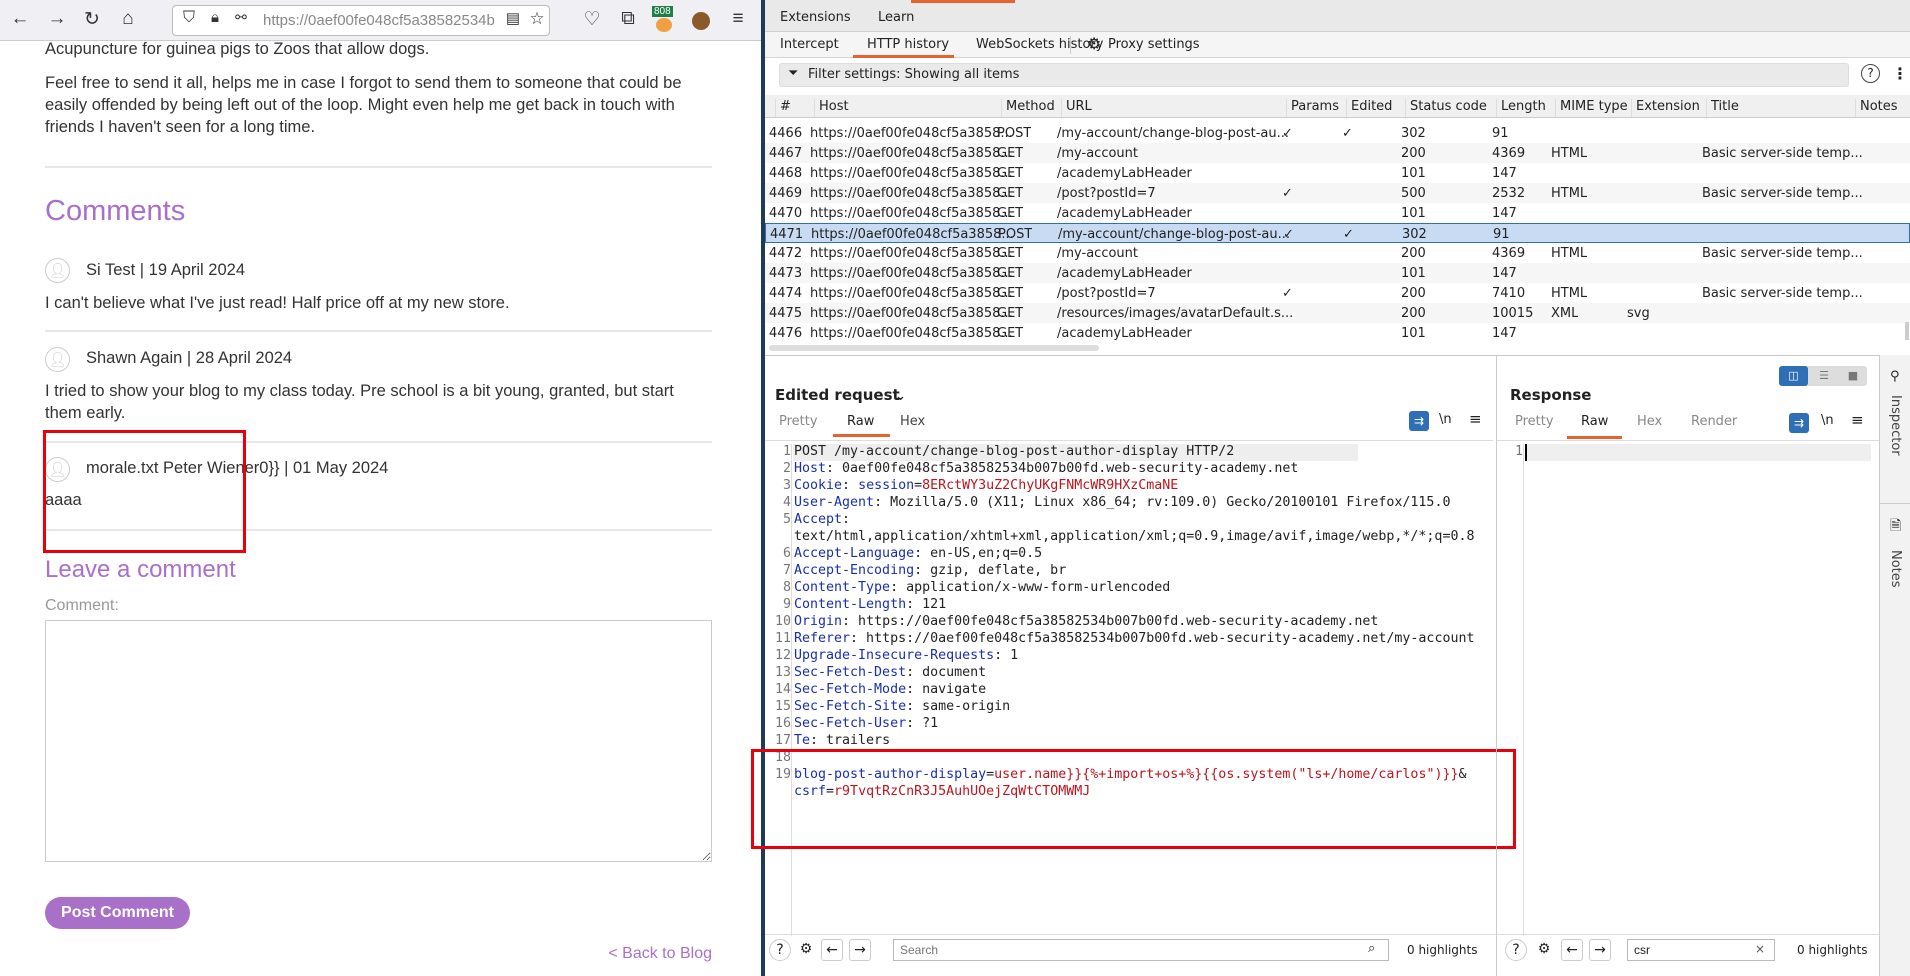 This screenshot has height=976, width=1910. Describe the element at coordinates (117, 913) in the screenshot. I see `post-comment-button: Post Comment` at that location.